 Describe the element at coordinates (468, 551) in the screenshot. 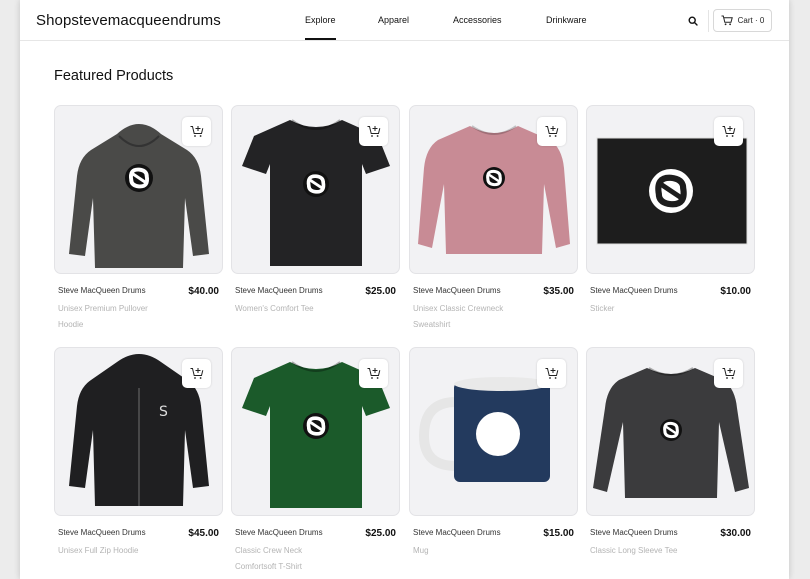

I see `product-name: Mug` at that location.